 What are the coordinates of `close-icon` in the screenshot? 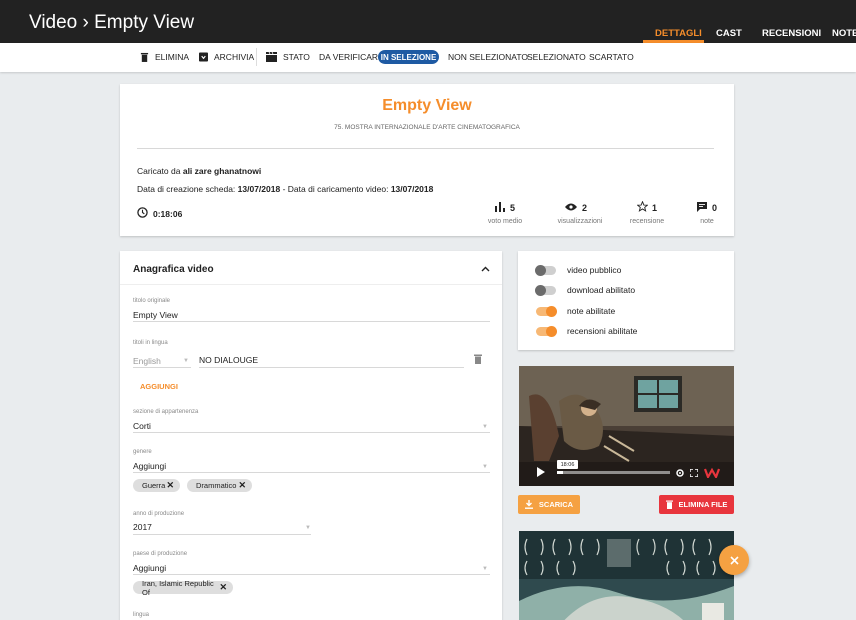 It's located at (734, 560).